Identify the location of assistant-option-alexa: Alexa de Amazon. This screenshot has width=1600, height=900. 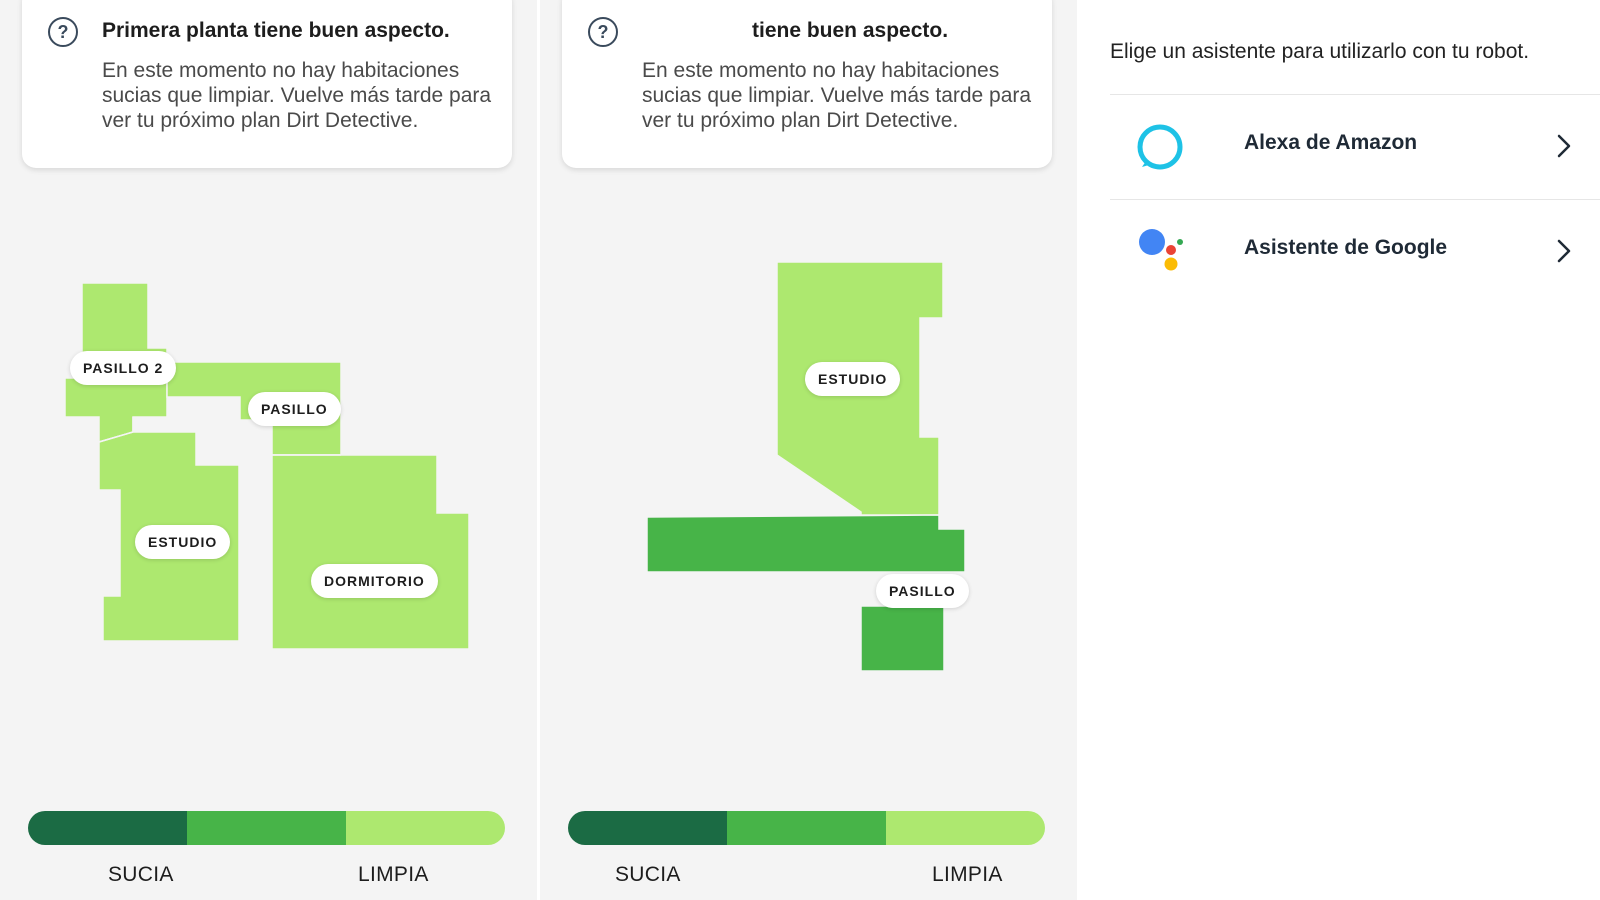
(1355, 147).